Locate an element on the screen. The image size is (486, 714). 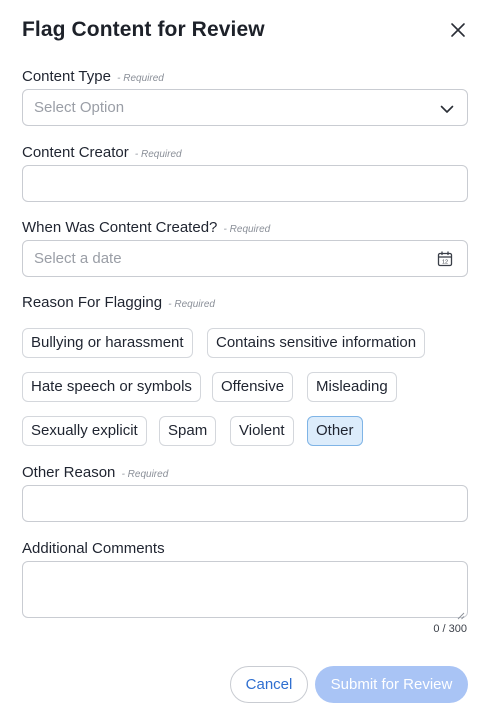
content-type-select: Select Option is located at coordinates (245, 107).